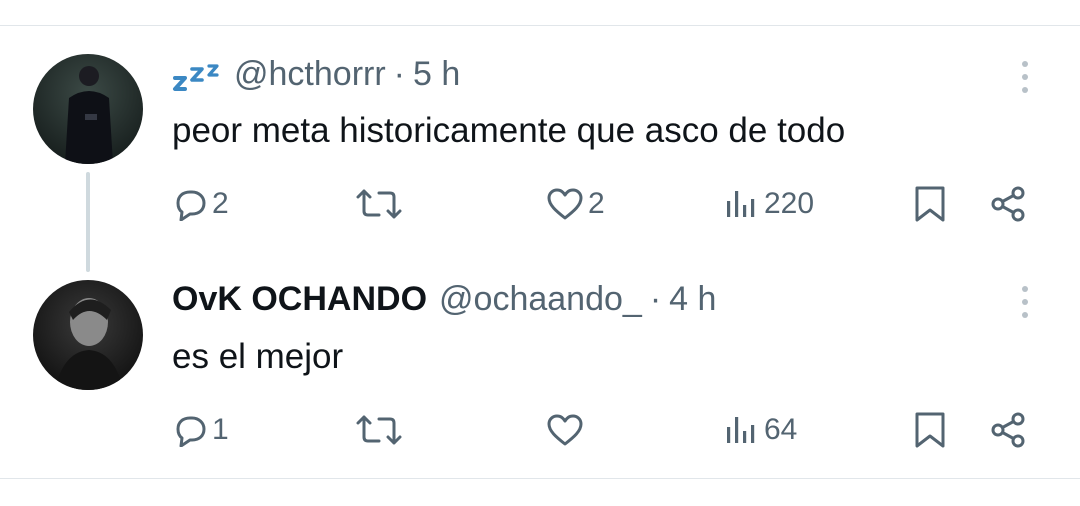  I want to click on views-button: 64, so click(760, 430).